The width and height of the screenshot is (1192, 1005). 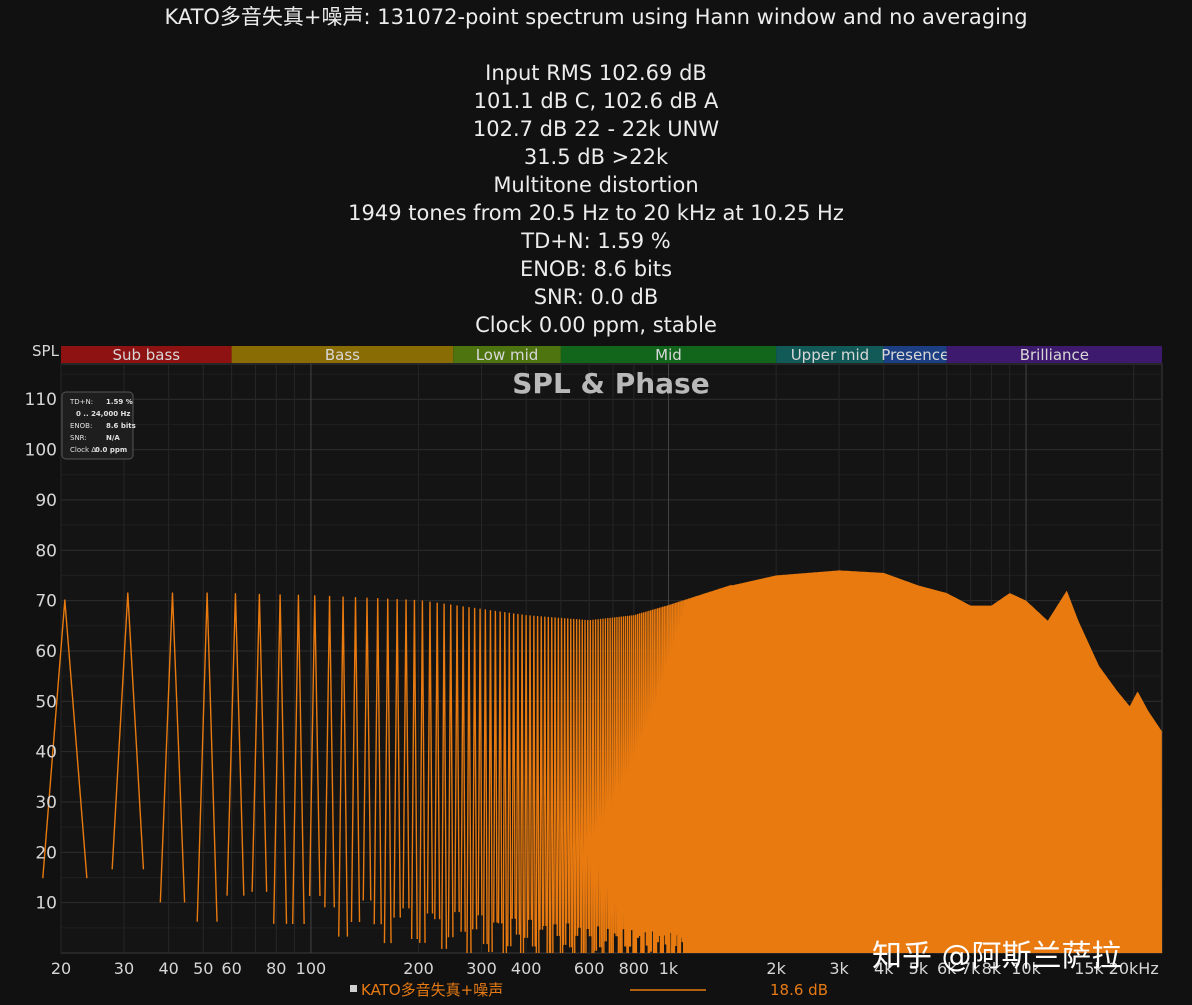 I want to click on inset-value: 0.0 ppm, so click(x=111, y=450).